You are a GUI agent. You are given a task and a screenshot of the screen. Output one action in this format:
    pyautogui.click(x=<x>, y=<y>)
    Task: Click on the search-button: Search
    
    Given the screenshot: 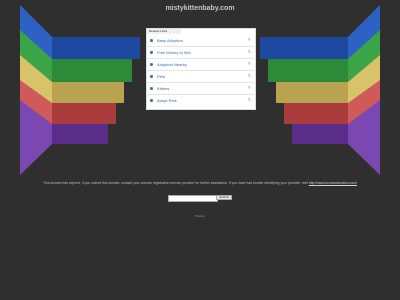 What is the action you would take?
    pyautogui.click(x=224, y=197)
    